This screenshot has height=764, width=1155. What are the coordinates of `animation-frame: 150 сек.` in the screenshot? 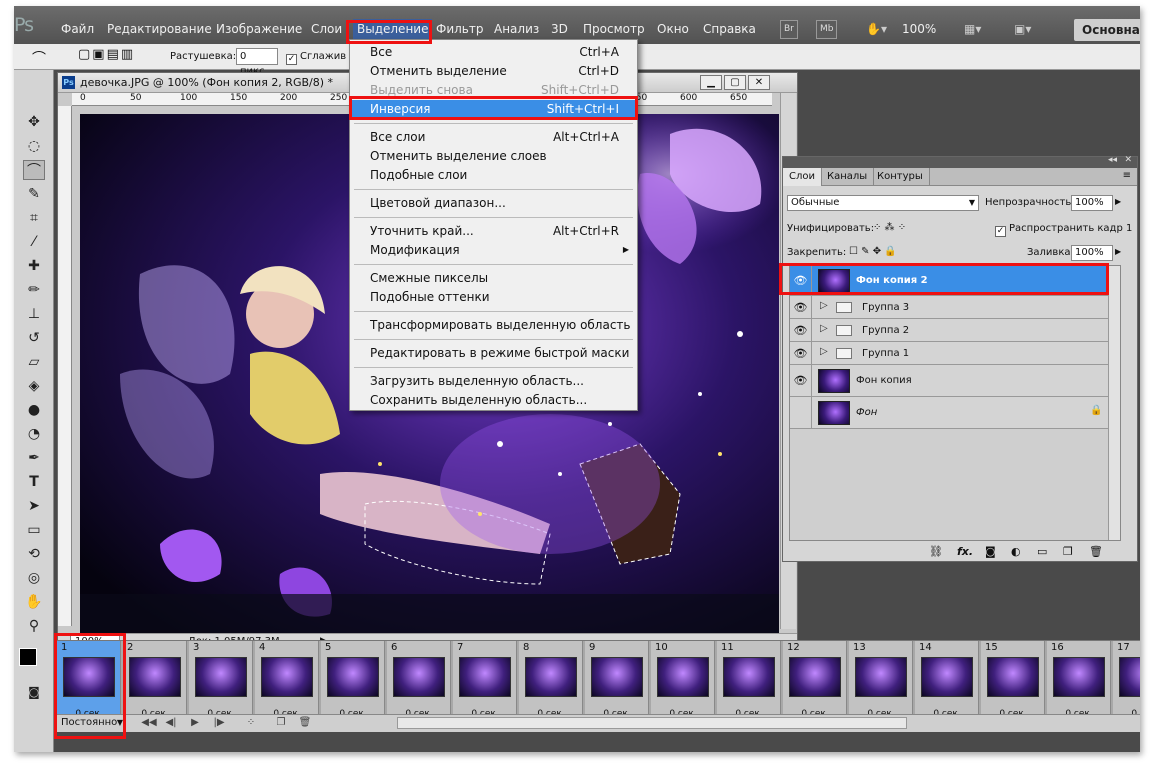 It's located at (1013, 682).